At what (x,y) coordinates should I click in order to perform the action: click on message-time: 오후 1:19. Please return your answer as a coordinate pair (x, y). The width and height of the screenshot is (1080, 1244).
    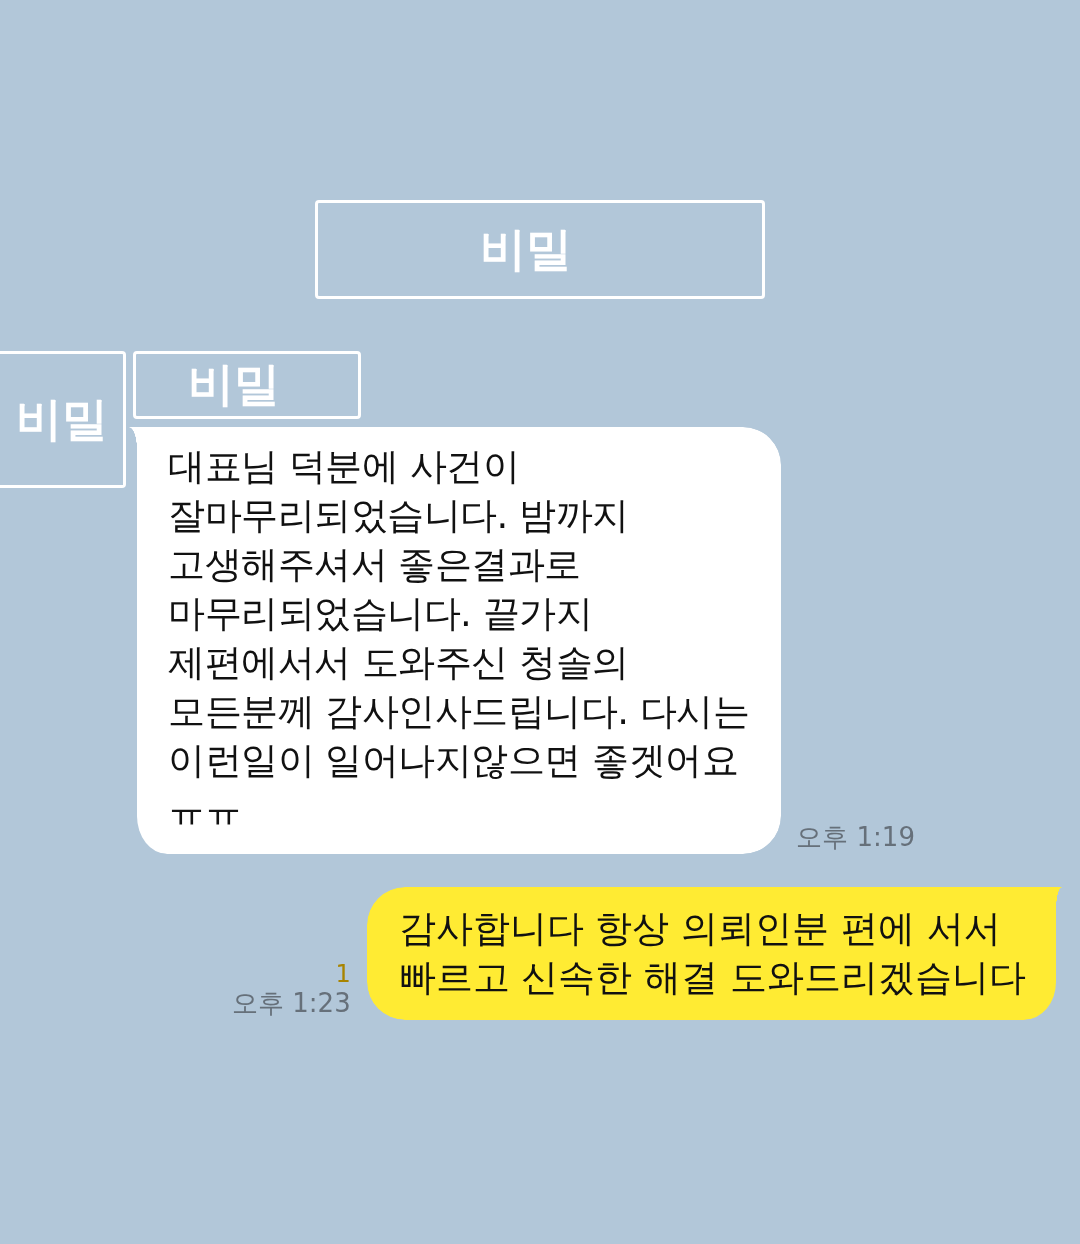
    Looking at the image, I should click on (855, 837).